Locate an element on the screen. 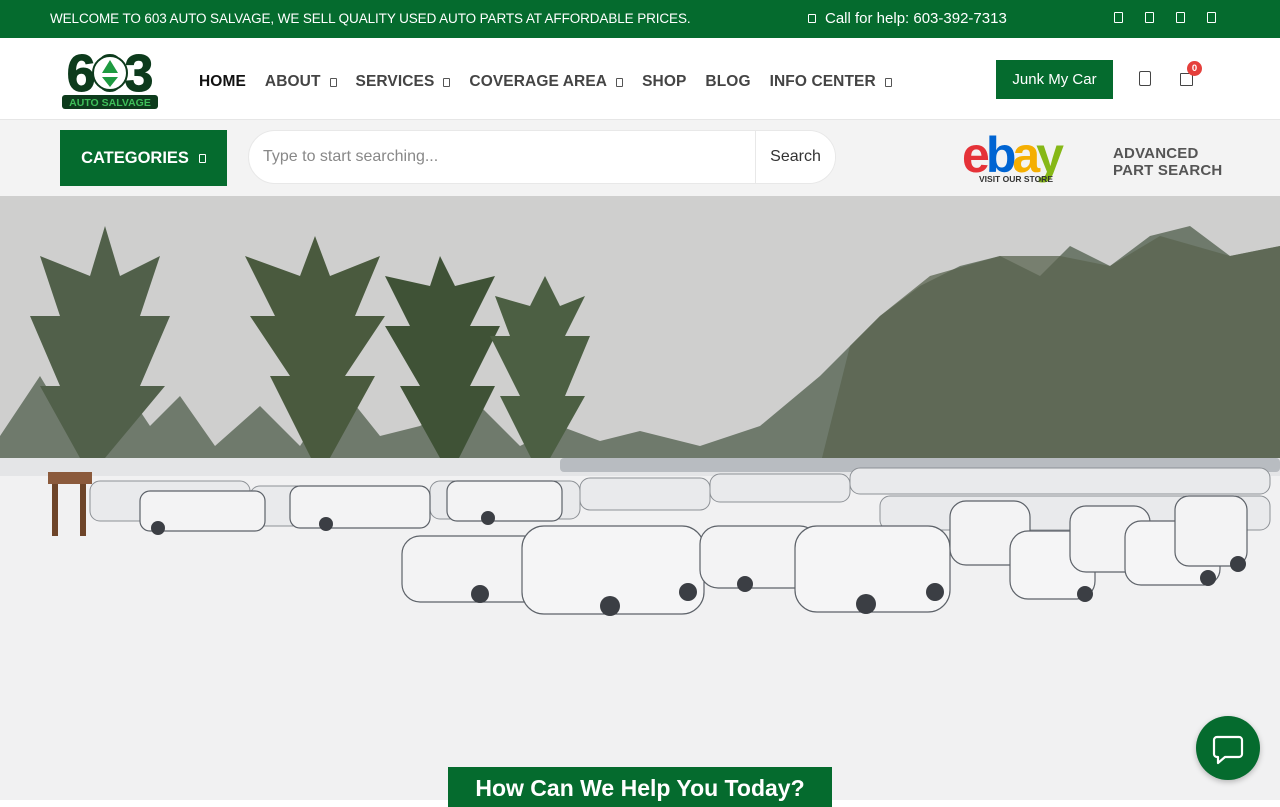  instagram-icon is located at coordinates (1180, 17).